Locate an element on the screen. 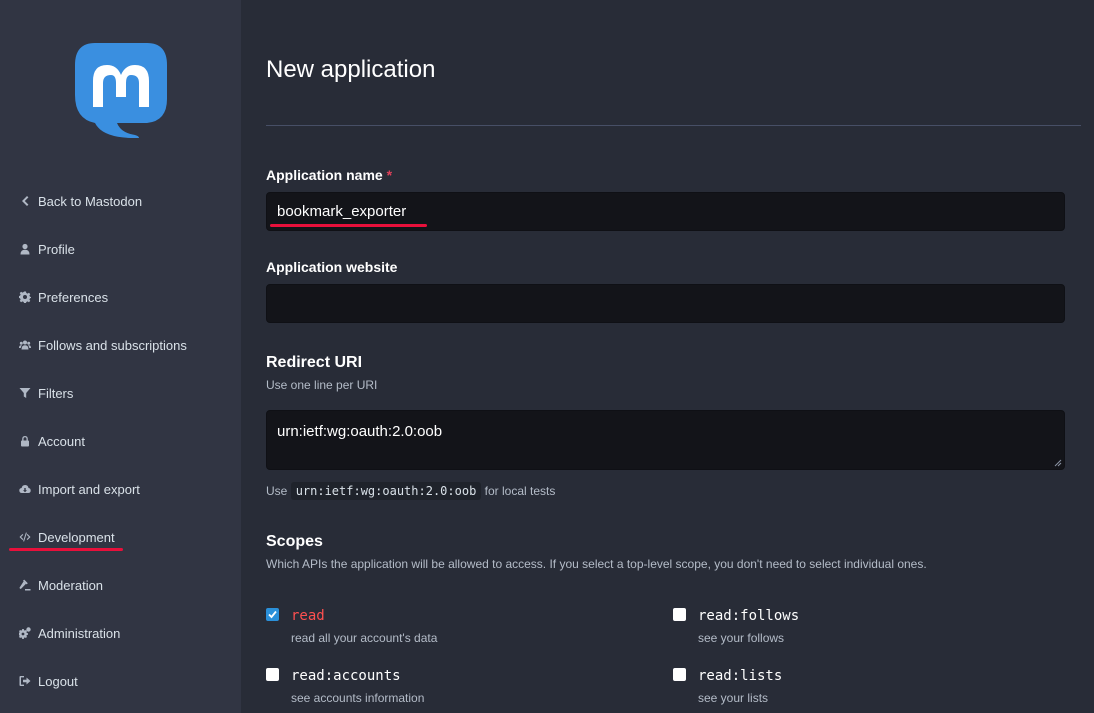 The width and height of the screenshot is (1094, 713). sidebar-item-follows-and-subscriptions: Follows and subscriptions is located at coordinates (102, 345).